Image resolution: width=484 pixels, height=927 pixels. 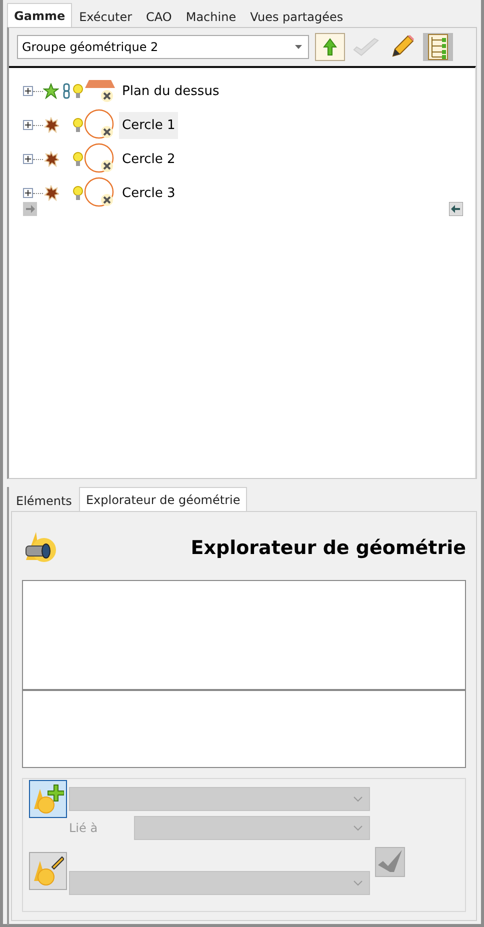 I want to click on shapes-plus-icon, so click(x=48, y=799).